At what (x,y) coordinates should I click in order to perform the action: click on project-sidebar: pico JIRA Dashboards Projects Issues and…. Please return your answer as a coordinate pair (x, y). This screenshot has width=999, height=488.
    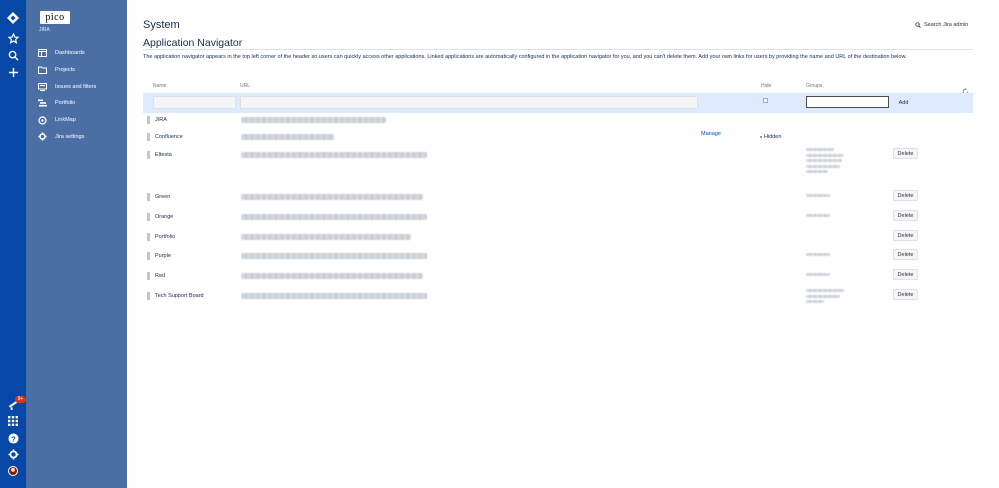
    Looking at the image, I should click on (76, 244).